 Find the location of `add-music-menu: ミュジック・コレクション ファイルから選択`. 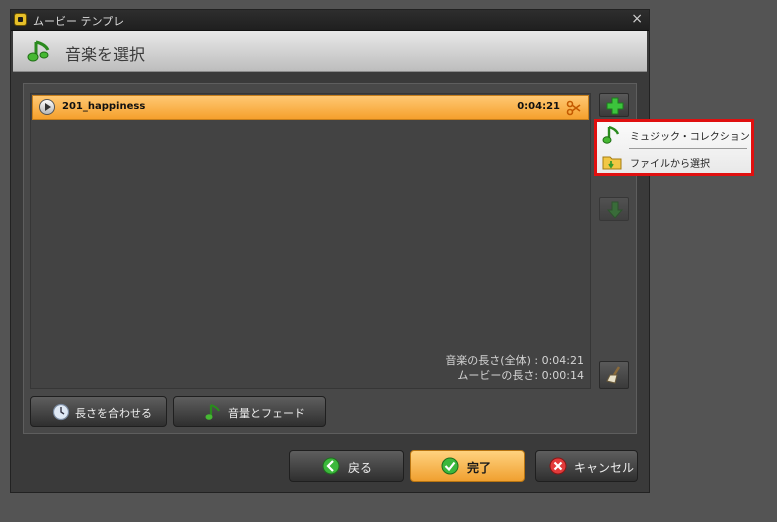

add-music-menu: ミュジック・コレクション ファイルから選択 is located at coordinates (674, 147).